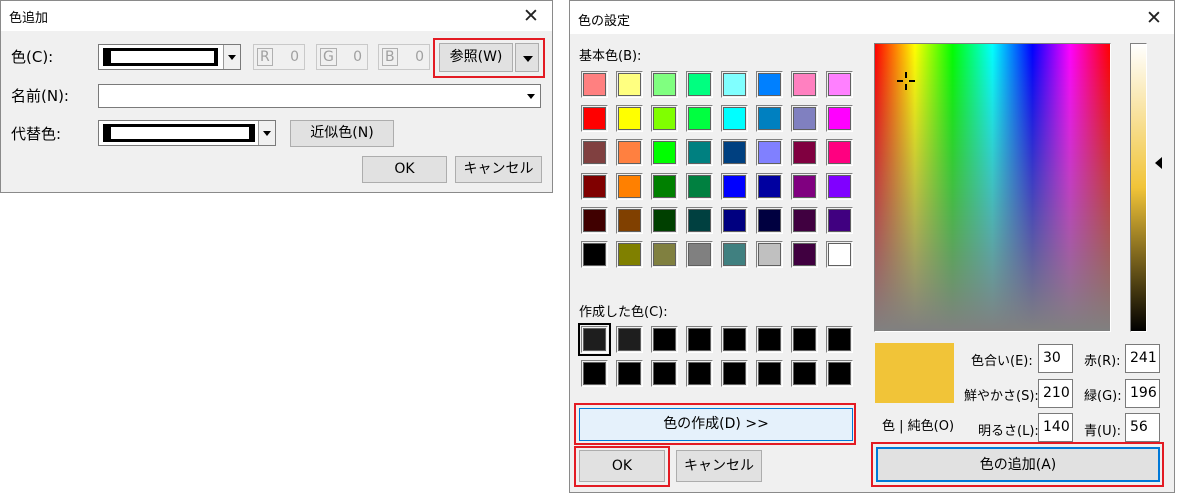 The image size is (1178, 495). I want to click on alt-color-label: 代替色:, so click(36, 134).